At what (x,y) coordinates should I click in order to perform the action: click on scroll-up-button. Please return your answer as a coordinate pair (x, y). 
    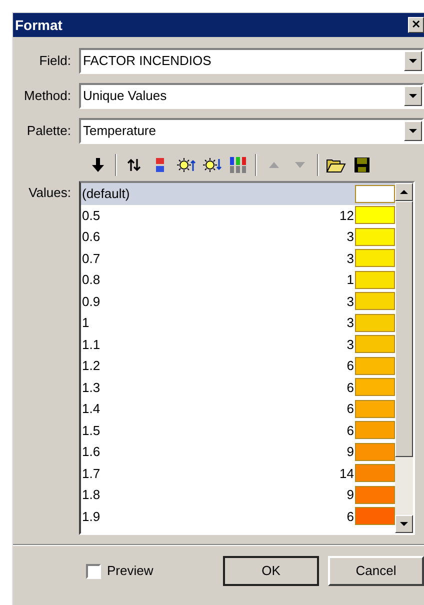
    Looking at the image, I should click on (404, 192).